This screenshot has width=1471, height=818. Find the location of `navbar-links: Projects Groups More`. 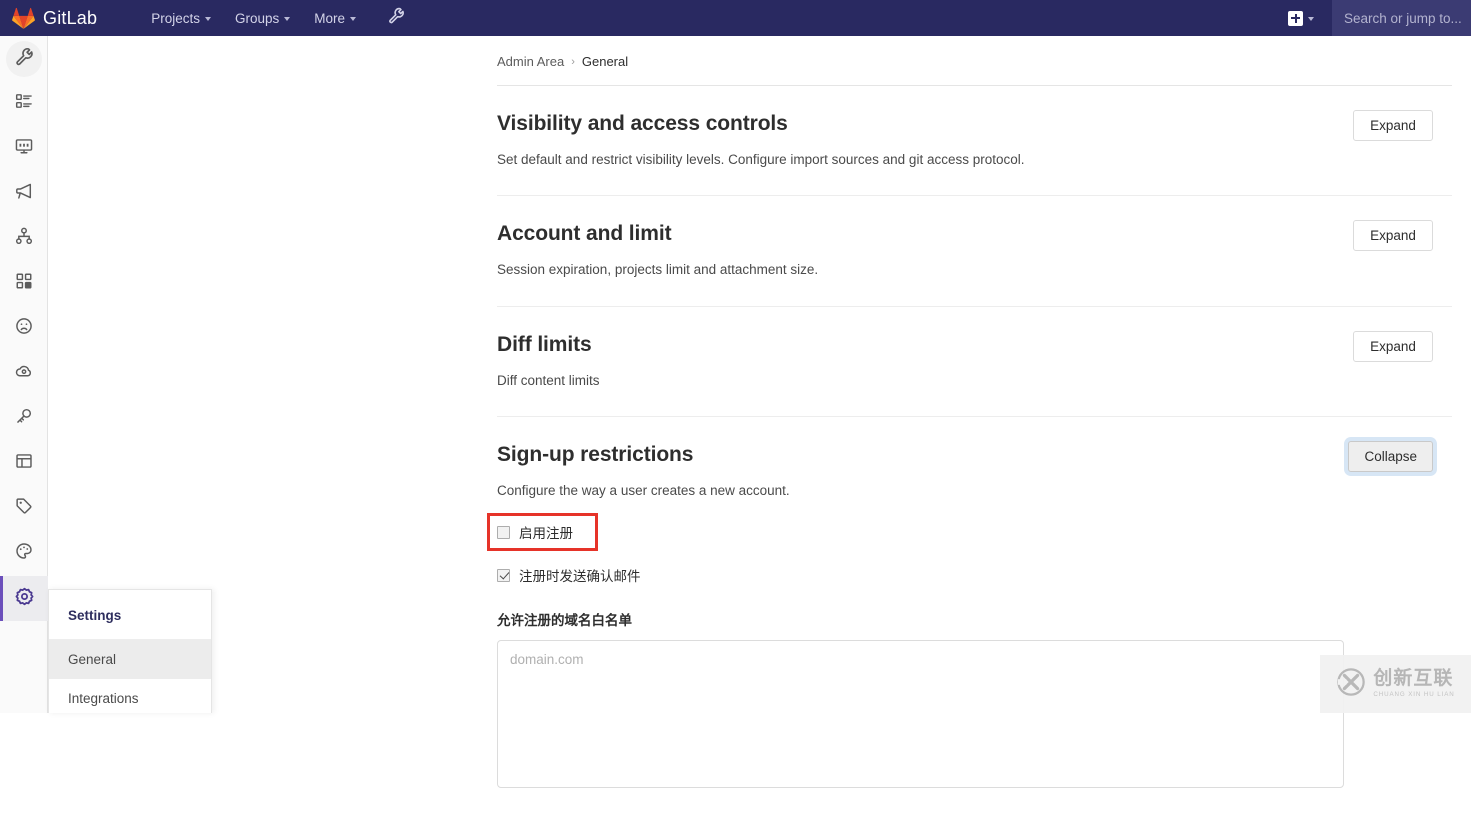

navbar-links: Projects Groups More is located at coordinates (253, 18).